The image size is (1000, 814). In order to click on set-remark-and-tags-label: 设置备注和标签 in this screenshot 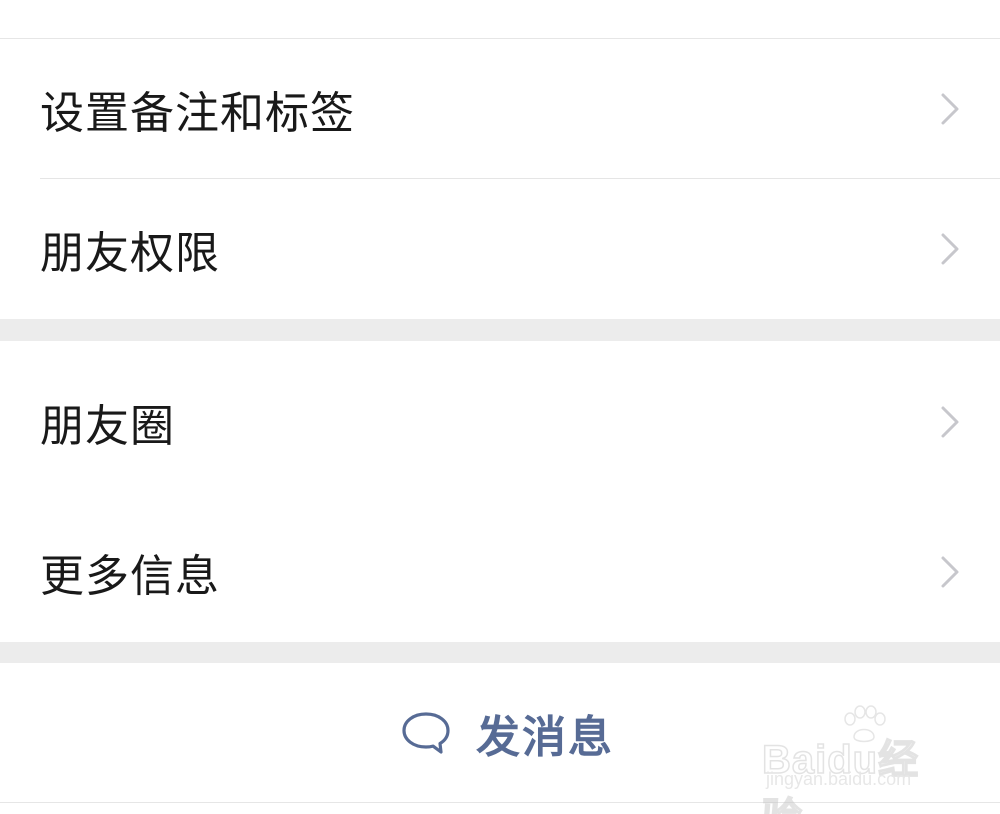, I will do `click(197, 113)`.